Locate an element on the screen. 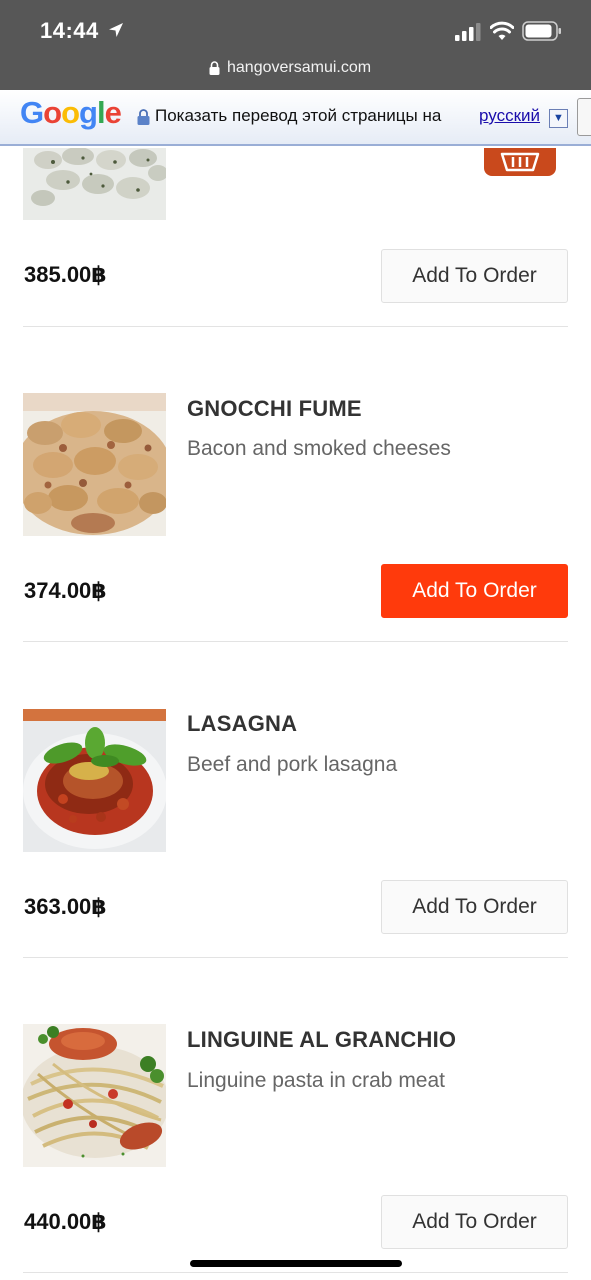 The height and width of the screenshot is (1280, 591). linguine-al-granchio-photo is located at coordinates (94, 1095).